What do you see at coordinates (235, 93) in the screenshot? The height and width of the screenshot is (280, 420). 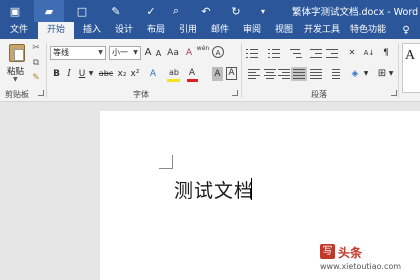 I see `font-launcher-icon` at bounding box center [235, 93].